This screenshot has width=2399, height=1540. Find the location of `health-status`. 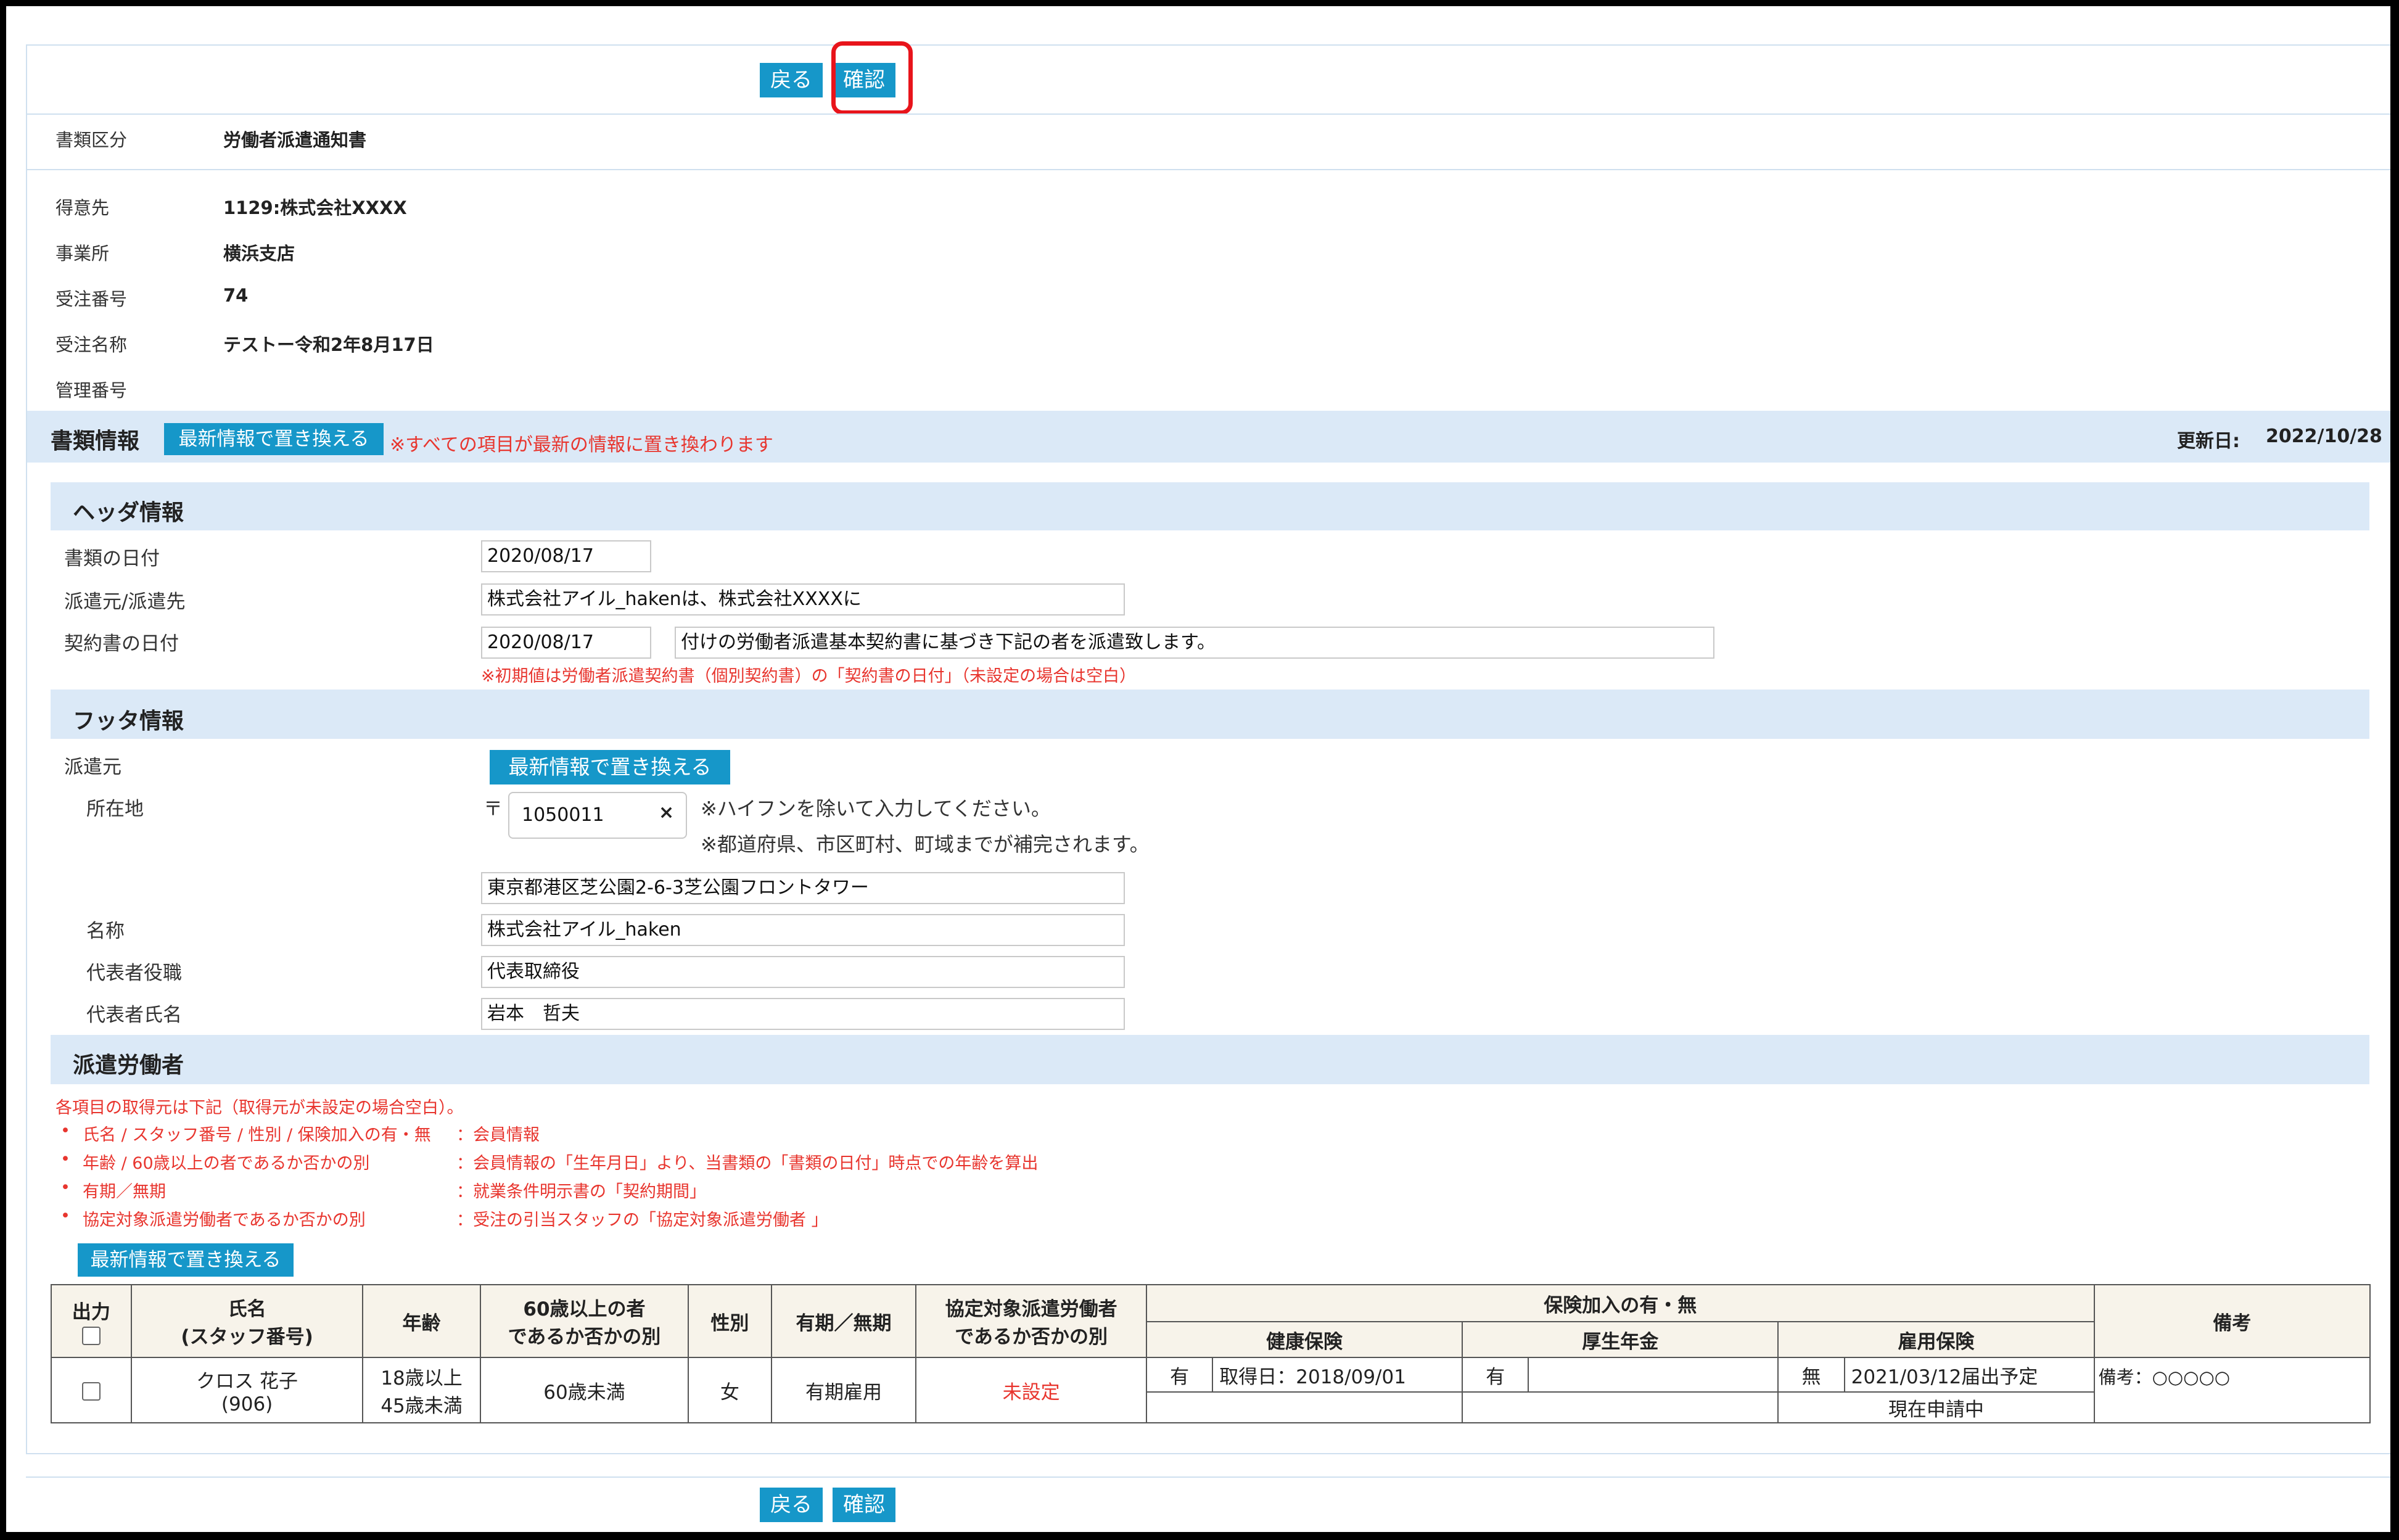

health-status is located at coordinates (1304, 1407).